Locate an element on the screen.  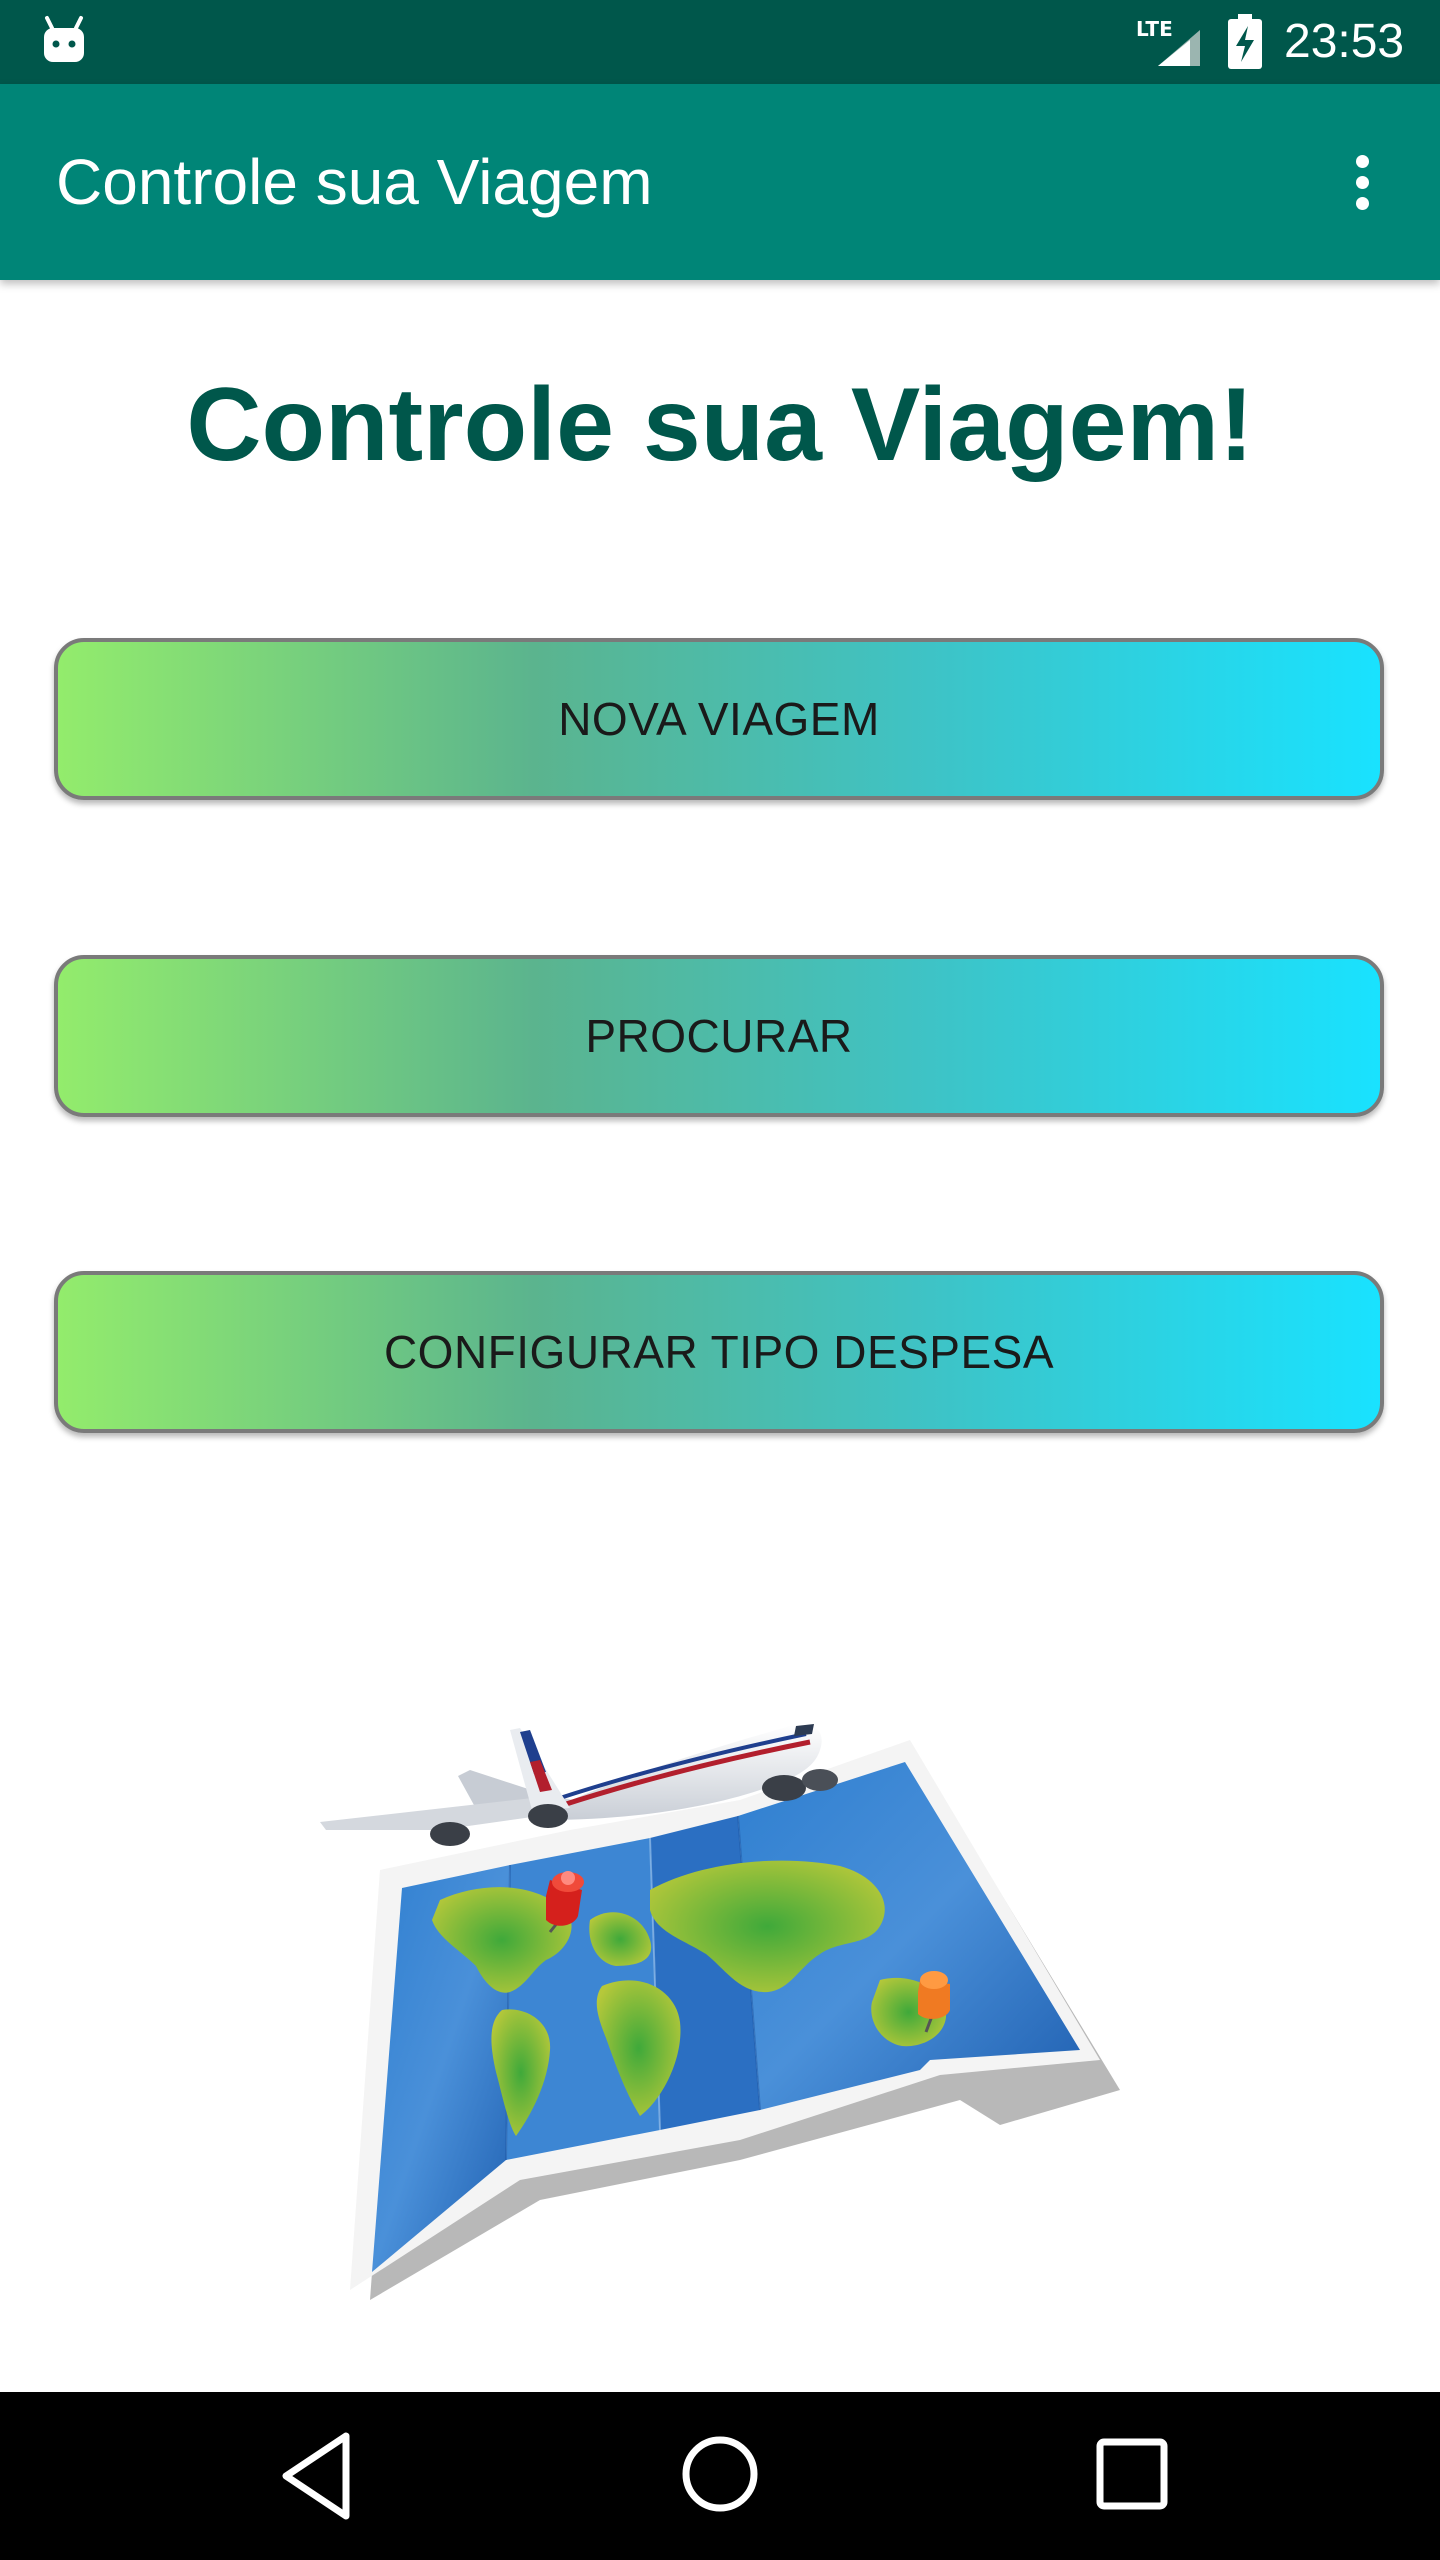
recents-icon is located at coordinates (1132, 2474).